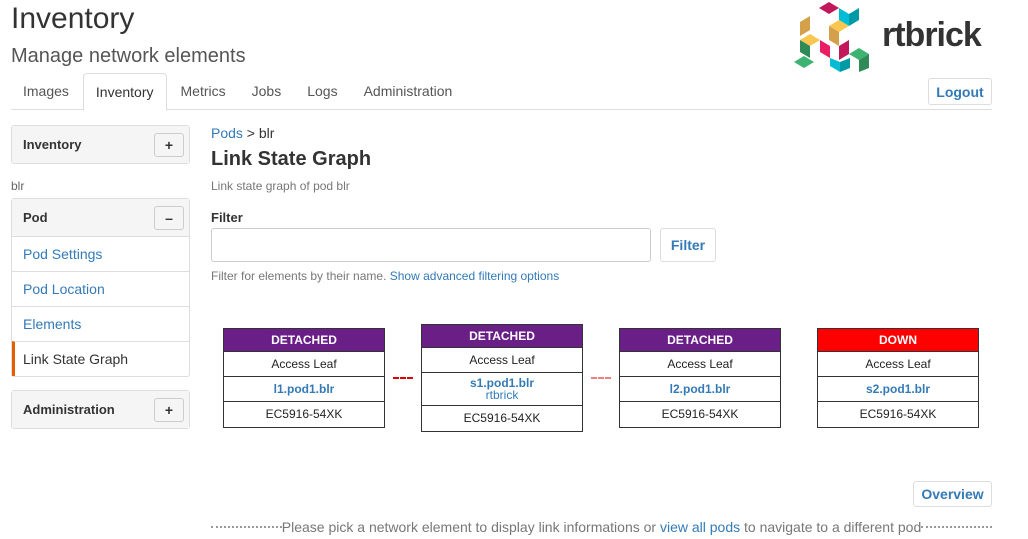 This screenshot has height=539, width=1028. Describe the element at coordinates (291, 159) in the screenshot. I see `page-title: Link State Graph` at that location.